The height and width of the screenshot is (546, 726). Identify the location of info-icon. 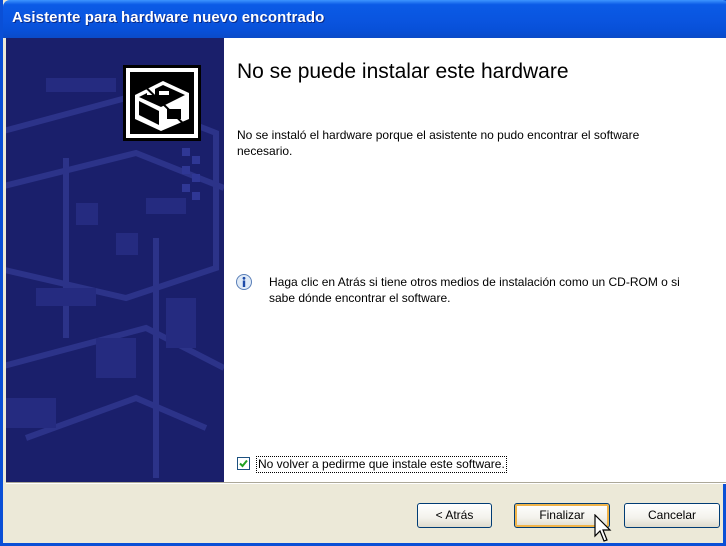
(244, 282).